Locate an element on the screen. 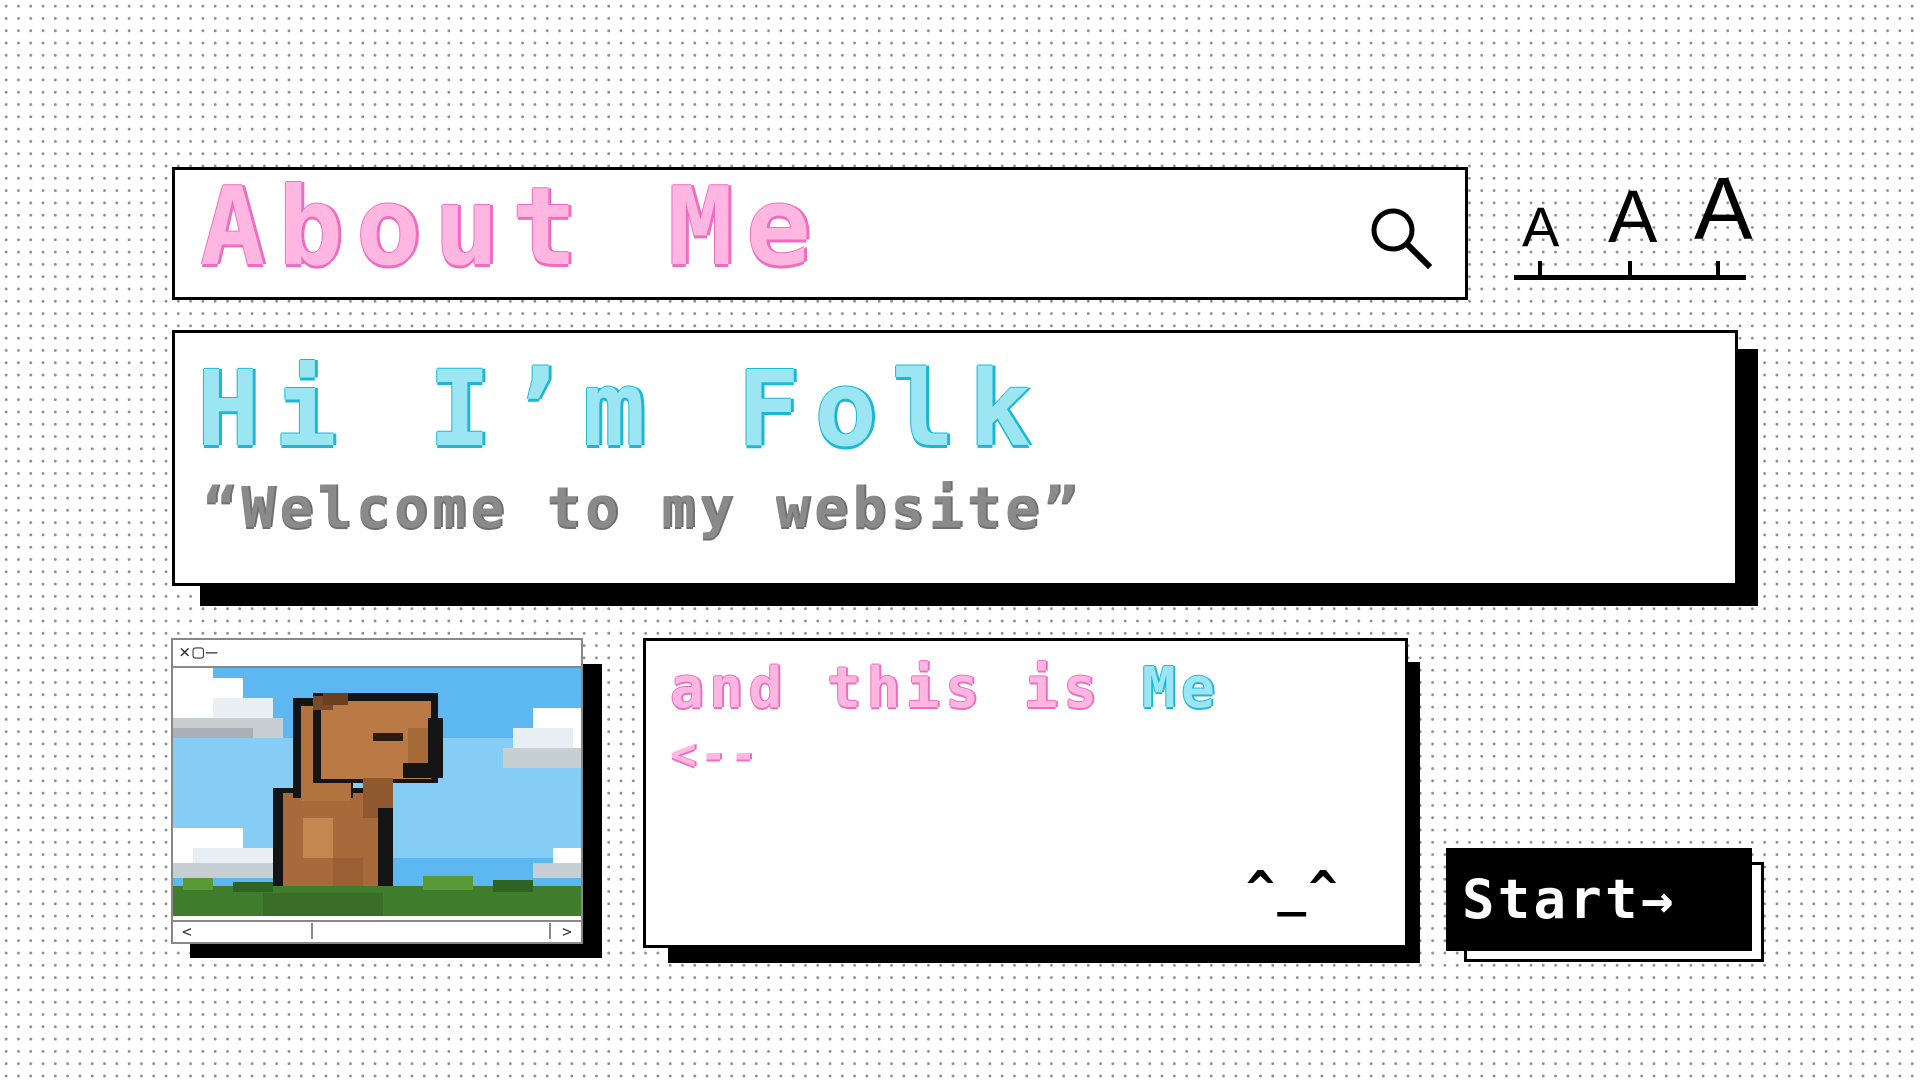 This screenshot has height=1080, width=1920. left-arrow-text: <-- is located at coordinates (715, 754).